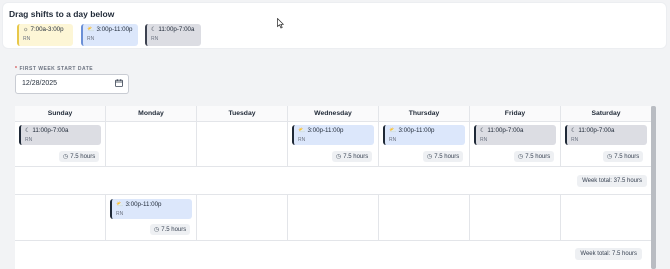 The height and width of the screenshot is (269, 670). What do you see at coordinates (114, 29) in the screenshot?
I see `shift-time: 3:00p-11:00p` at bounding box center [114, 29].